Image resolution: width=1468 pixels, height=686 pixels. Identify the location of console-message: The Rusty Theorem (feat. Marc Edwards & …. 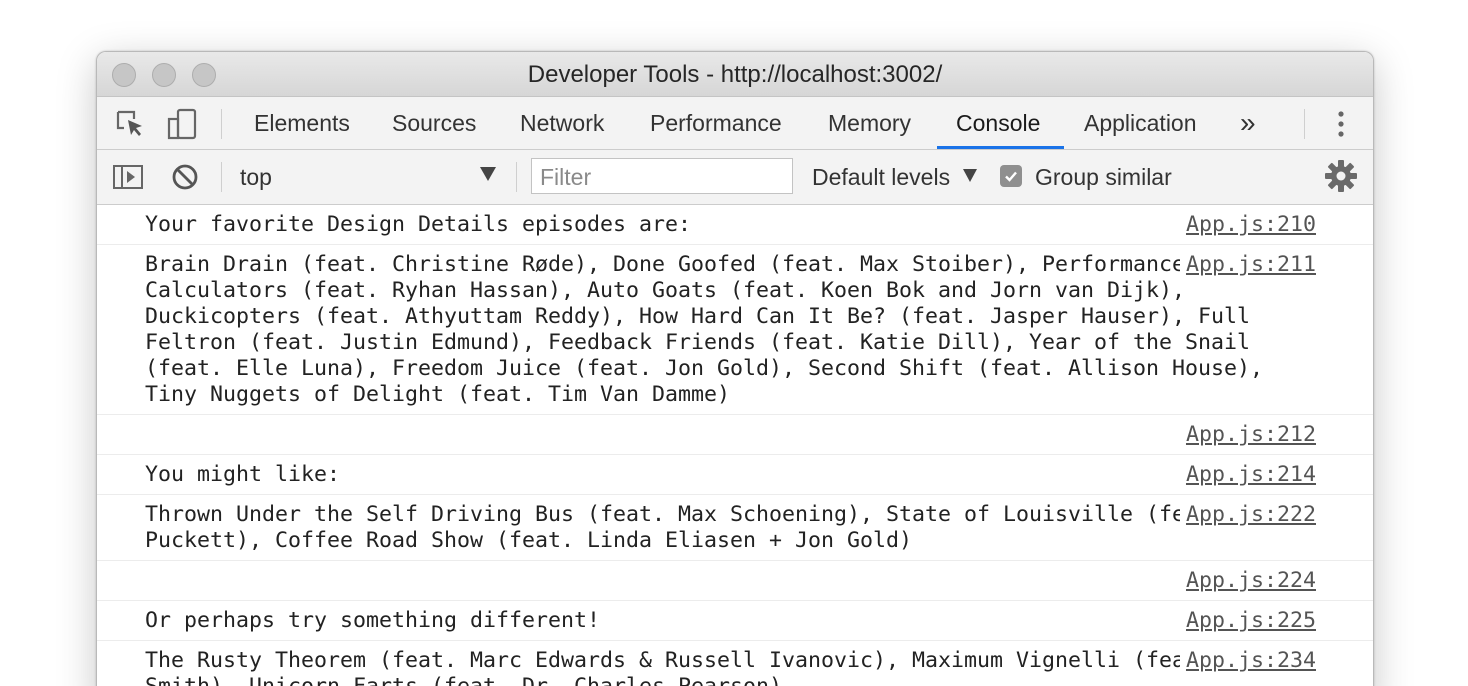
(735, 663).